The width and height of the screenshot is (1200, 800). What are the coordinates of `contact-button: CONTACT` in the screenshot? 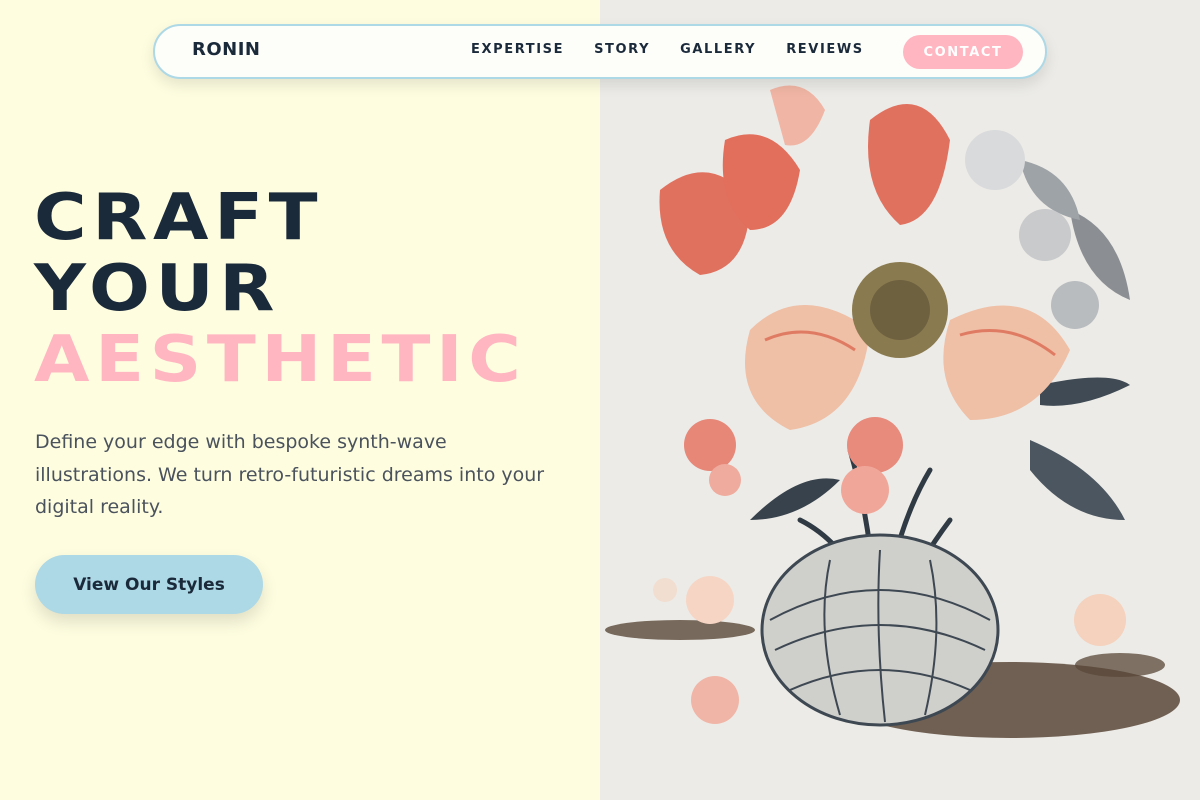 It's located at (963, 52).